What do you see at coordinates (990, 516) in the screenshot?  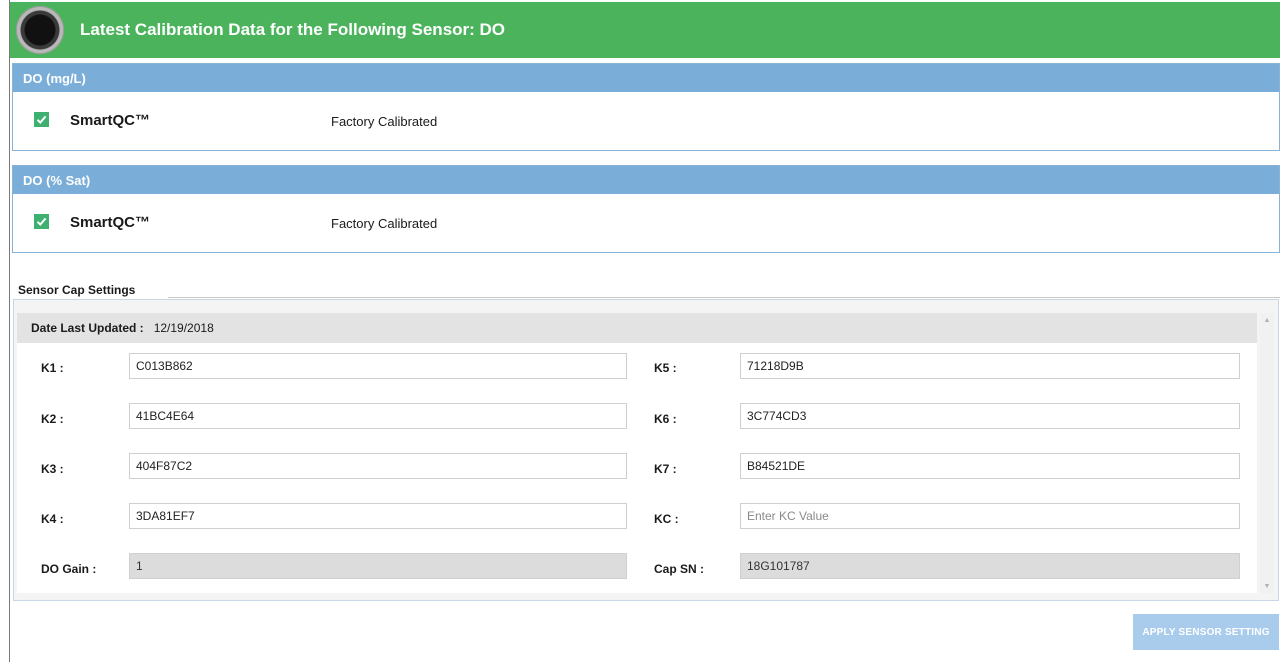 I see `kc-input: Enter KC Value` at bounding box center [990, 516].